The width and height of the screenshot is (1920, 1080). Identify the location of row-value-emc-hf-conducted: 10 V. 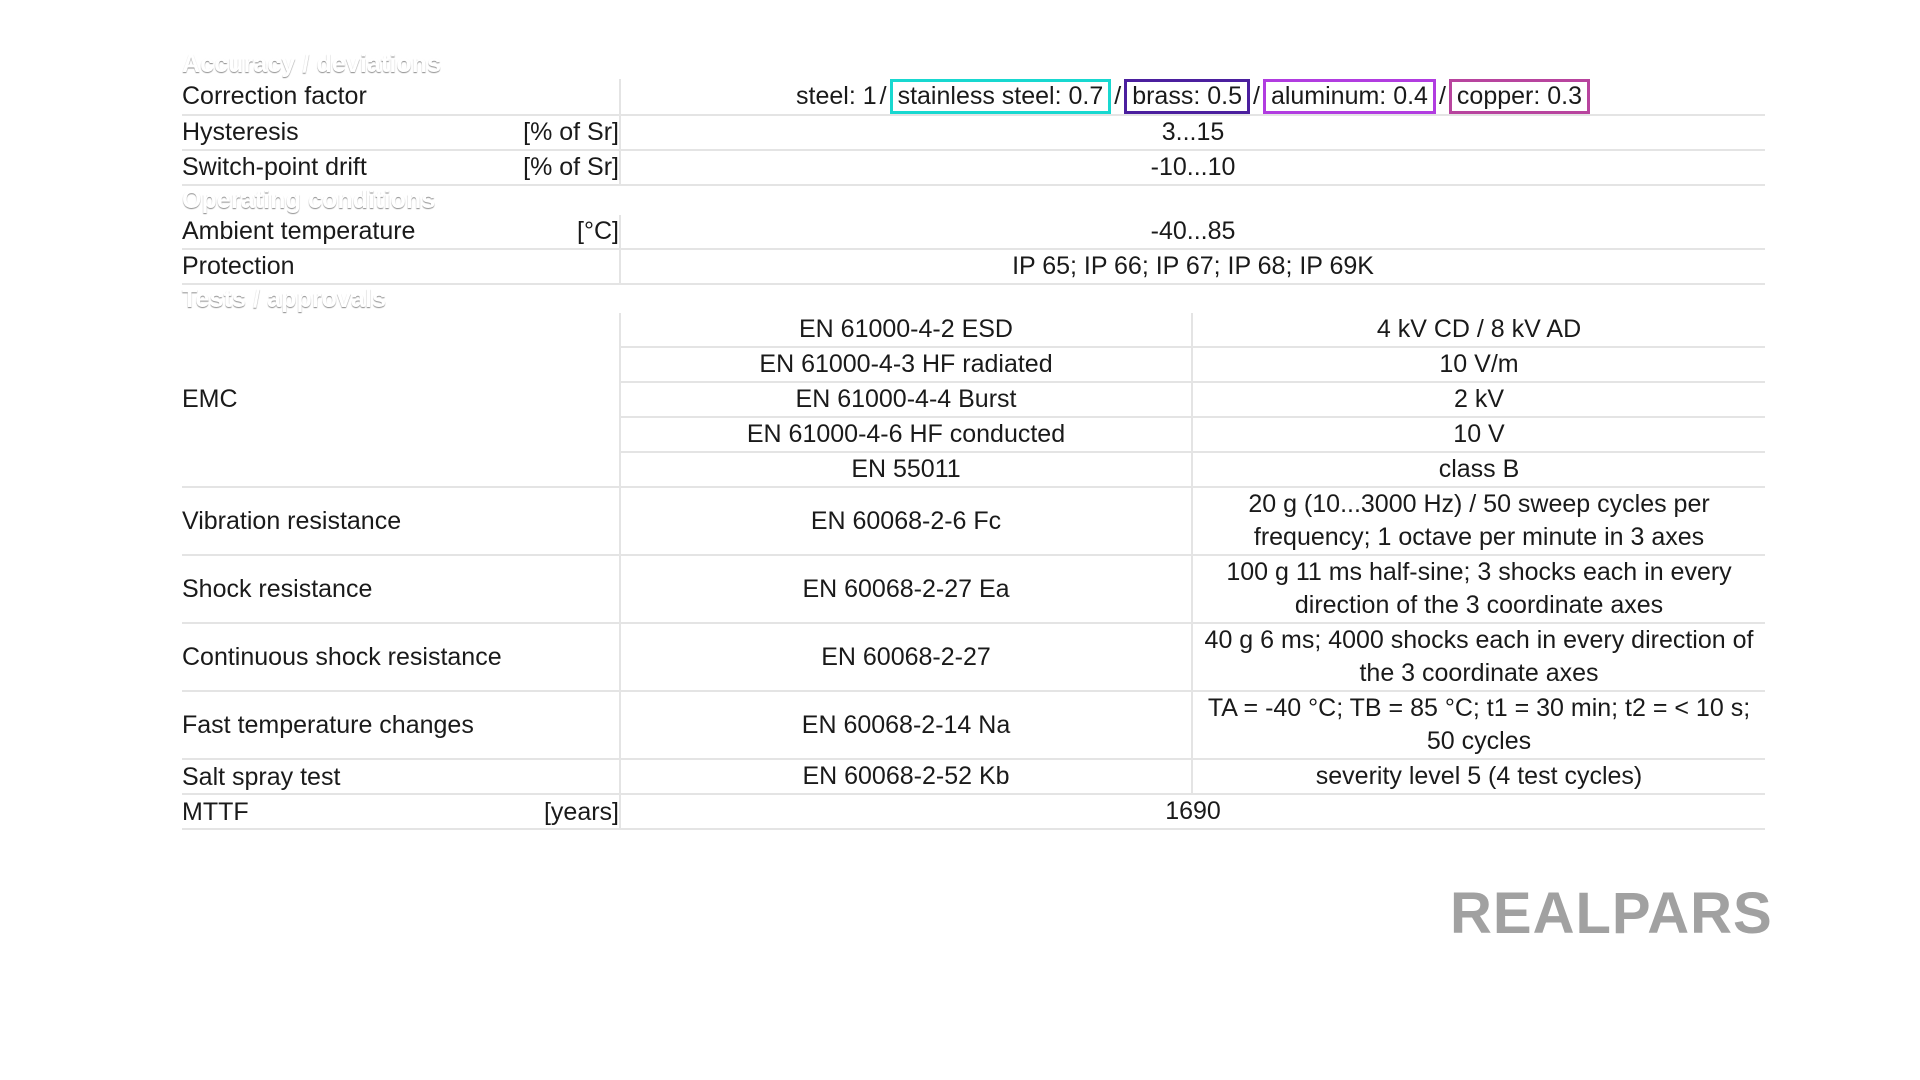
(1479, 435).